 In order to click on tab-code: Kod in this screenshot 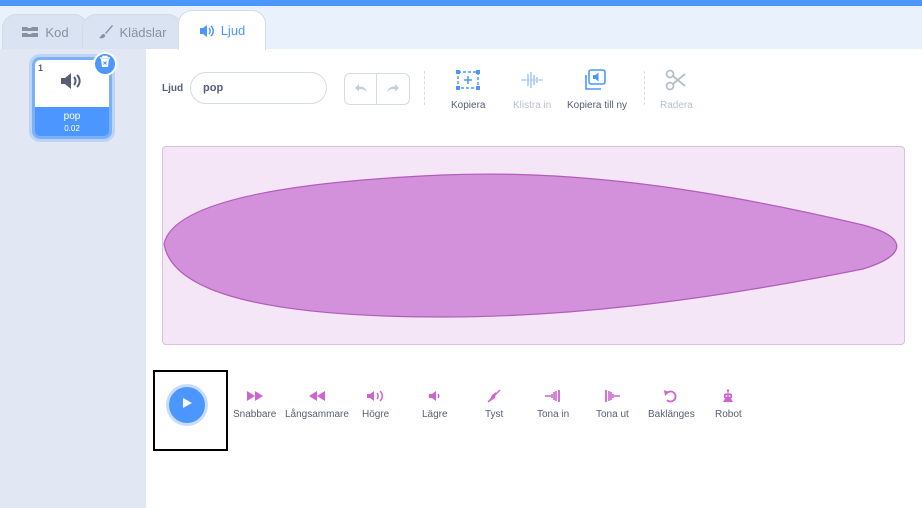, I will do `click(45, 31)`.